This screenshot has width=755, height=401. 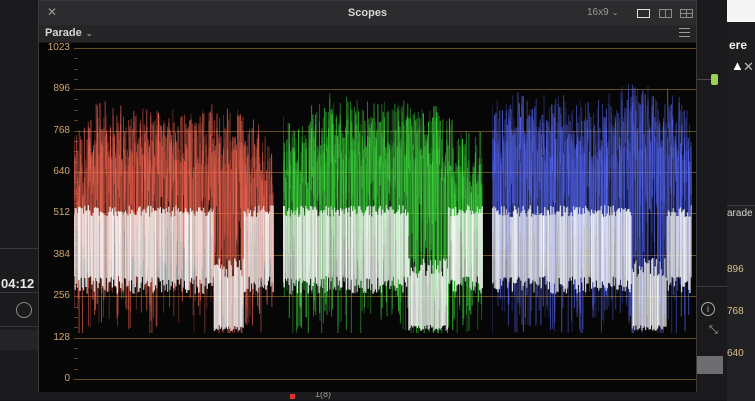 I want to click on aspect-ratio-label: 16x9, so click(x=598, y=12).